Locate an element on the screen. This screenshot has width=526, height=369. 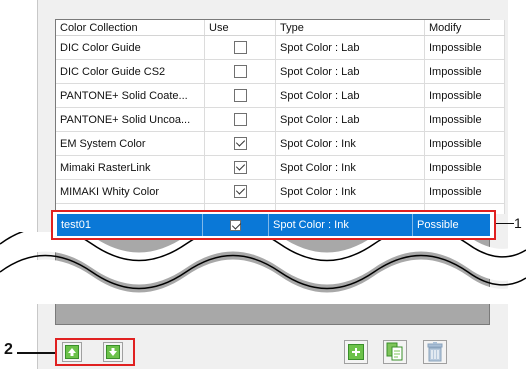
delete-button is located at coordinates (435, 352).